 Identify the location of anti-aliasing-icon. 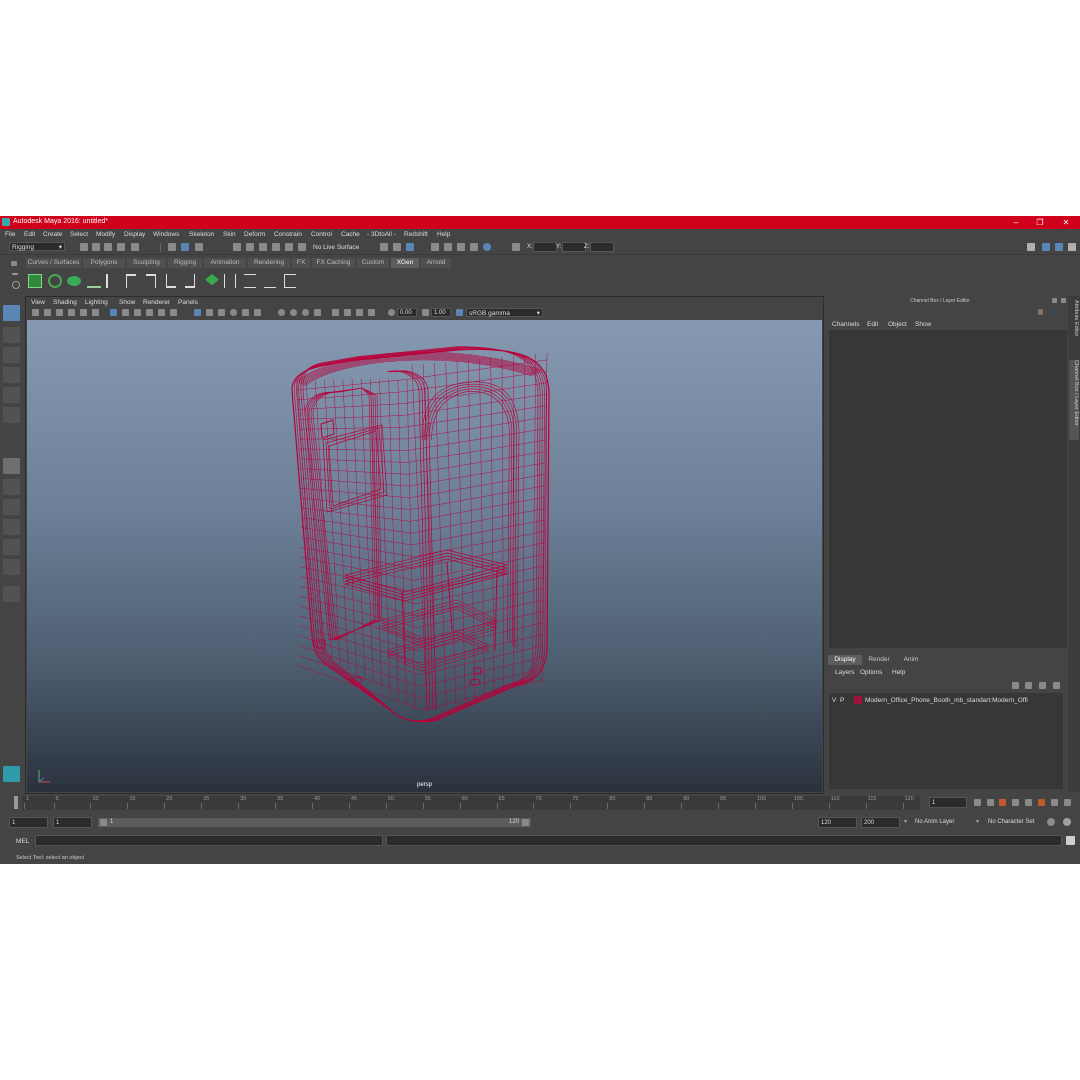
(257, 312).